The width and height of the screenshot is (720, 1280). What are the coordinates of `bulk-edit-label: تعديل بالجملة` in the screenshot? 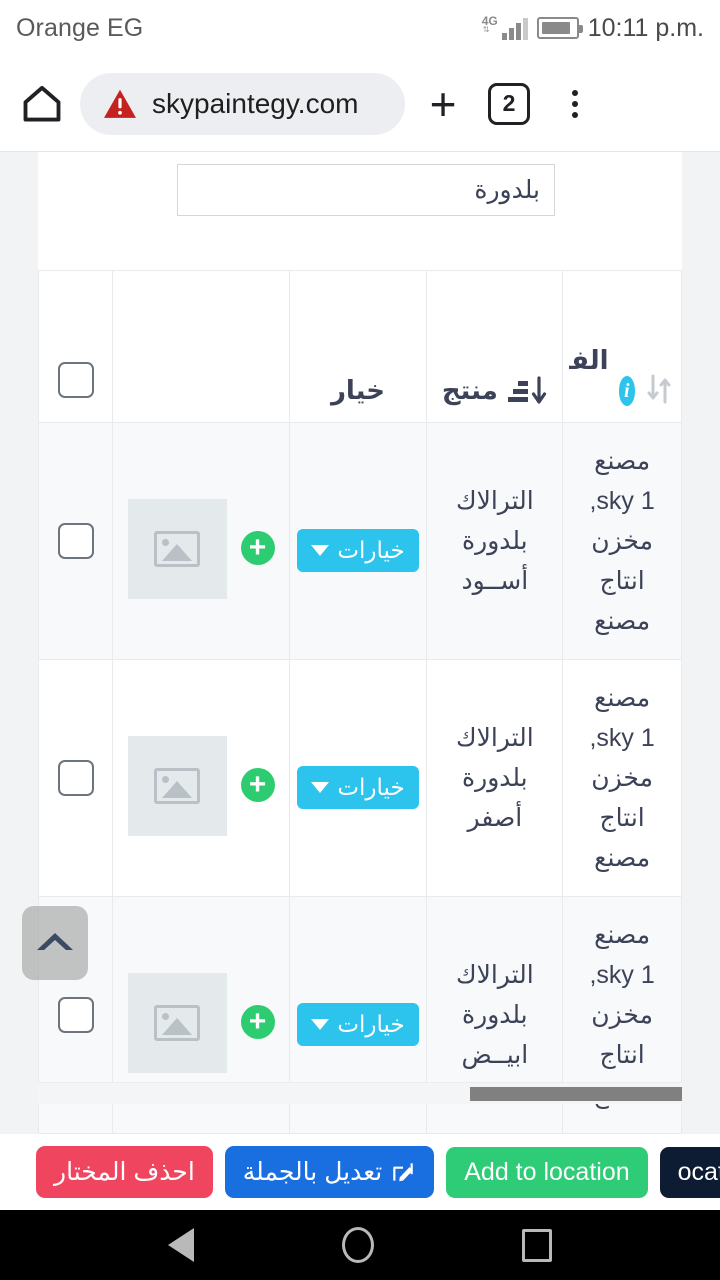 It's located at (312, 1172).